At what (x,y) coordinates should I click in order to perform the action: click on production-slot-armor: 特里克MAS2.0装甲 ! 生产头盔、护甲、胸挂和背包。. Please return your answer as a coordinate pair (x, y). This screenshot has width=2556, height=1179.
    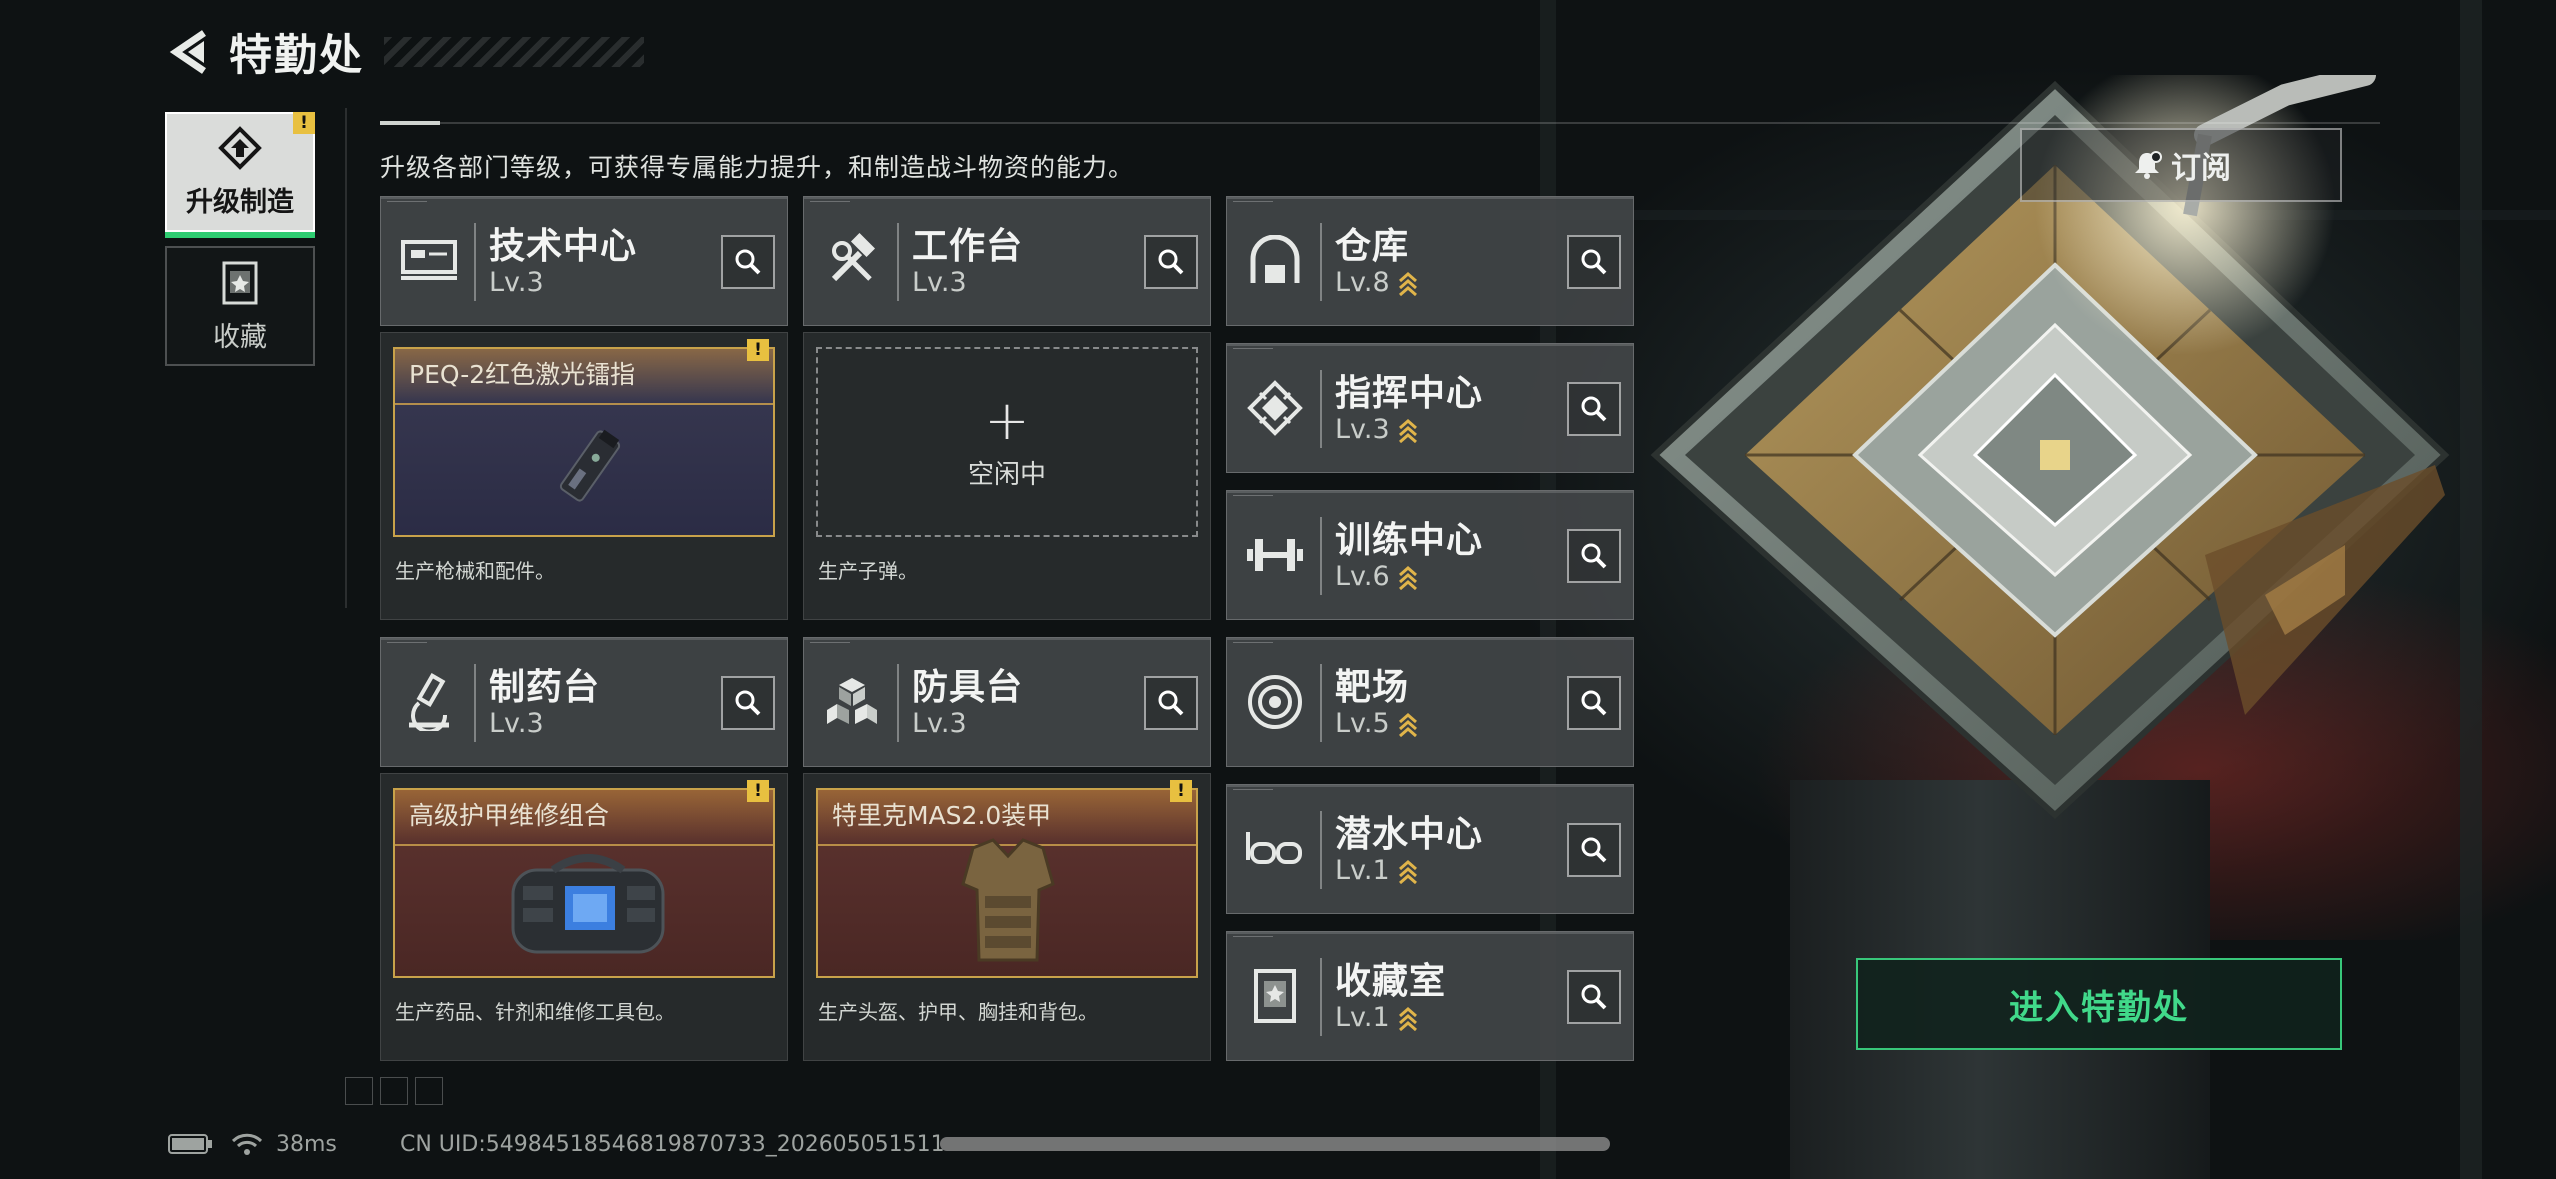
    Looking at the image, I should click on (1007, 917).